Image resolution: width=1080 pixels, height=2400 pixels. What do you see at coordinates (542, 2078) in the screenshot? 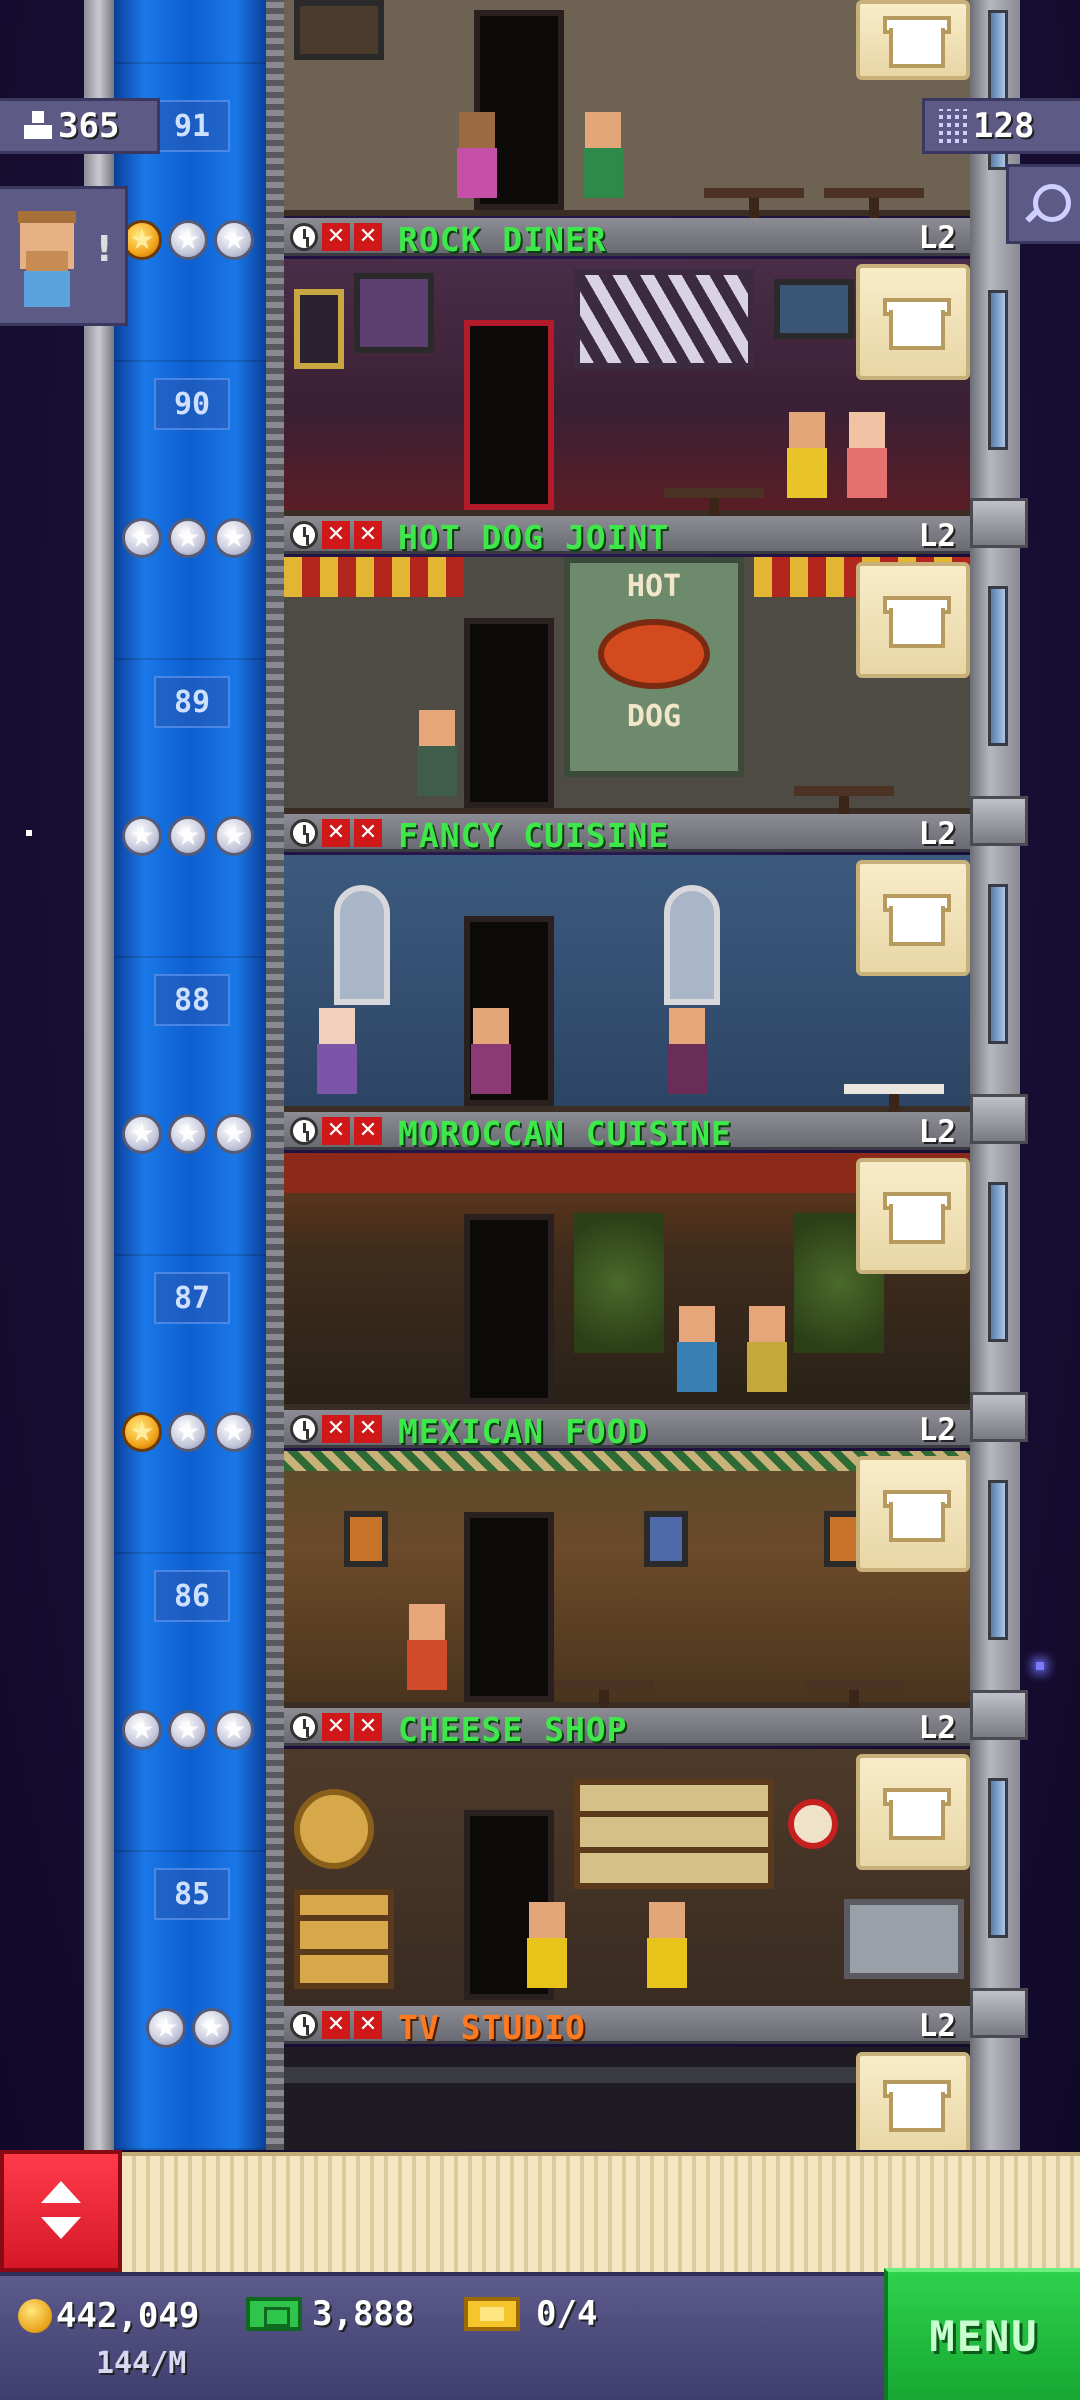
I see `floor-84: ✕✕ TV STUDIO L2` at bounding box center [542, 2078].